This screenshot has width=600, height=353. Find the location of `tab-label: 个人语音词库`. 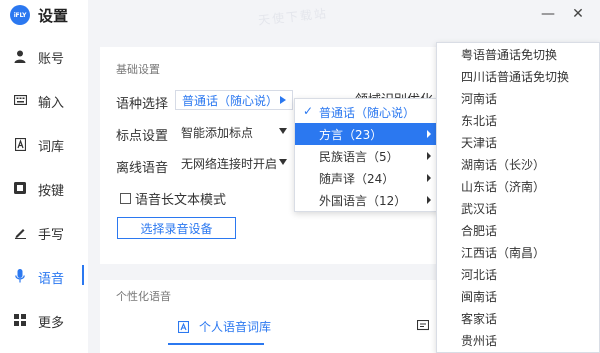

tab-label: 个人语音词库 is located at coordinates (235, 327).